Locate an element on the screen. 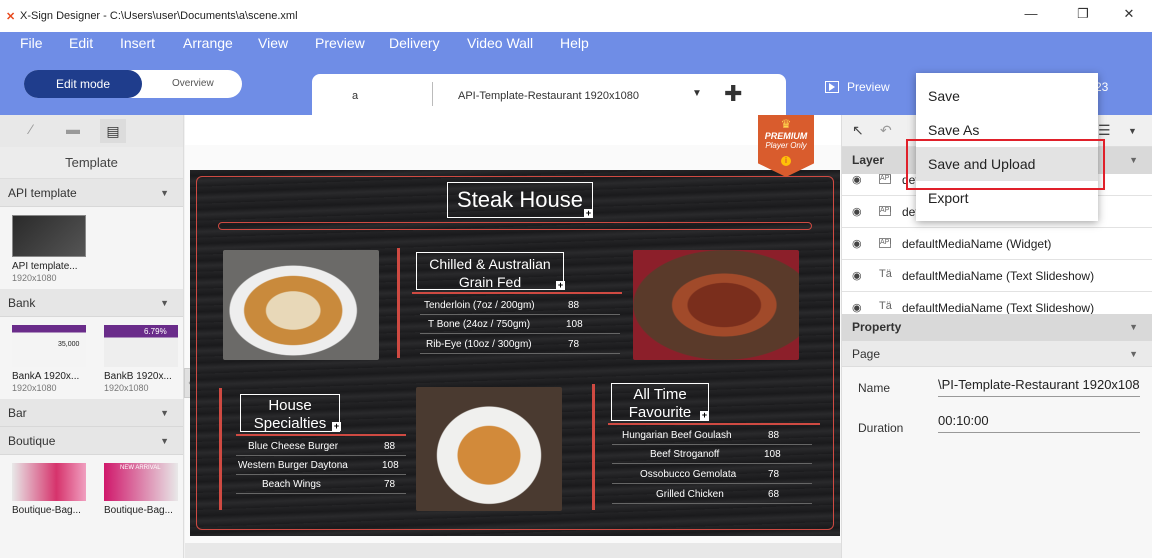  menu-delivery: Delivery is located at coordinates (414, 43).